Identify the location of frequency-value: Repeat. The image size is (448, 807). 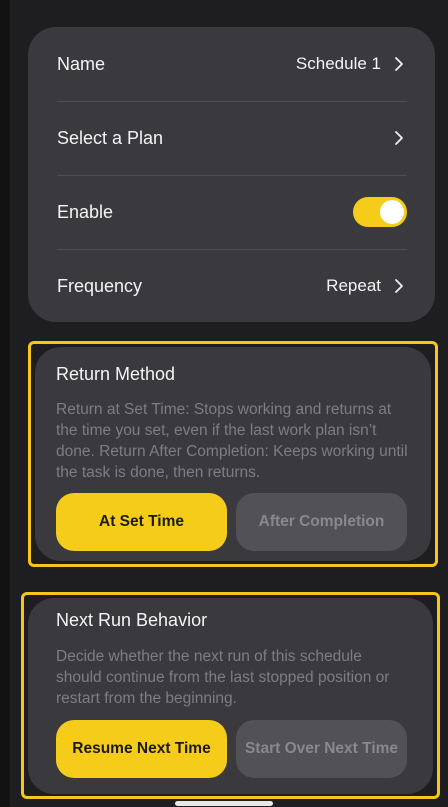
(353, 285).